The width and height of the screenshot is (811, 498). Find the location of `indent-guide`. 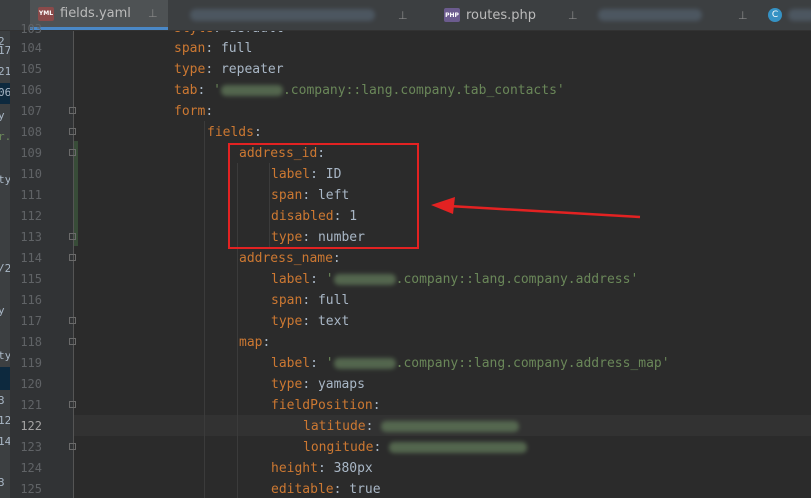

indent-guide is located at coordinates (204, 309).